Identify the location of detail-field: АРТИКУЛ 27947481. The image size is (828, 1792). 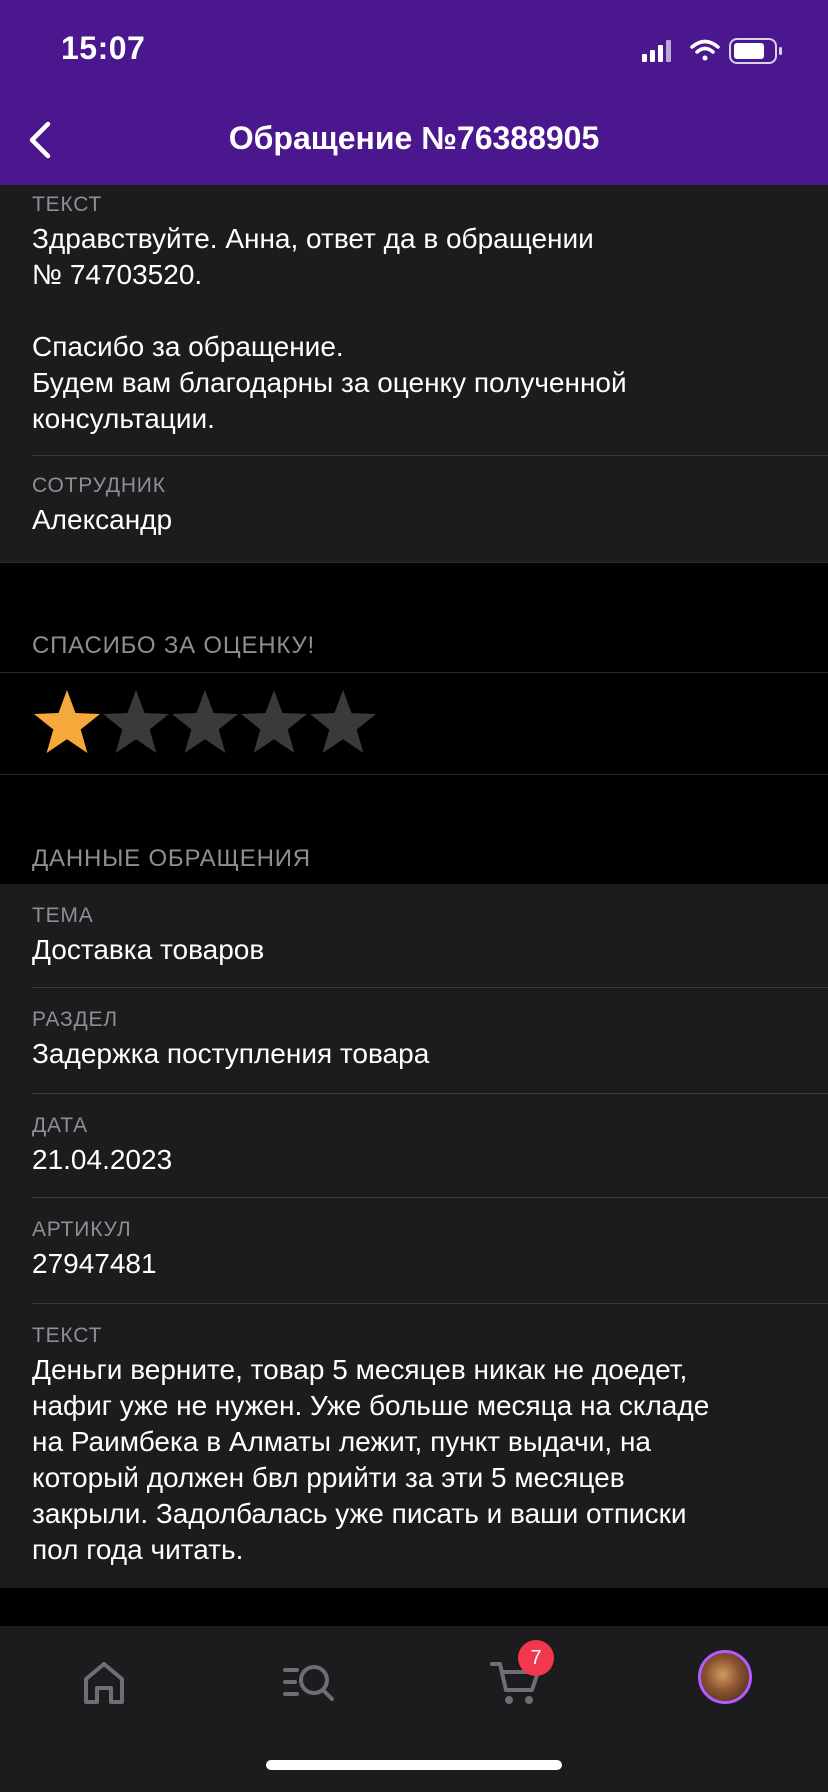
(414, 1251).